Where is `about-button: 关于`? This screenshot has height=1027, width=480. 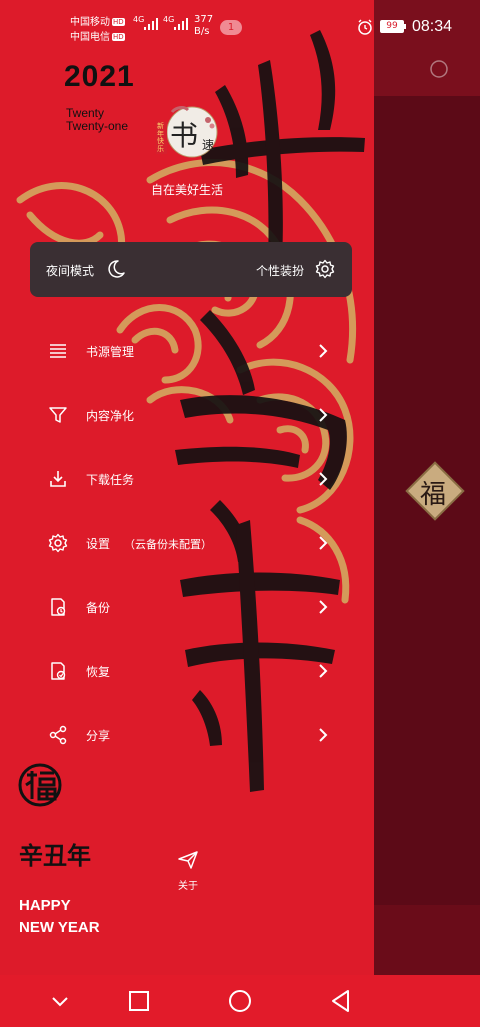 about-button: 关于 is located at coordinates (188, 872).